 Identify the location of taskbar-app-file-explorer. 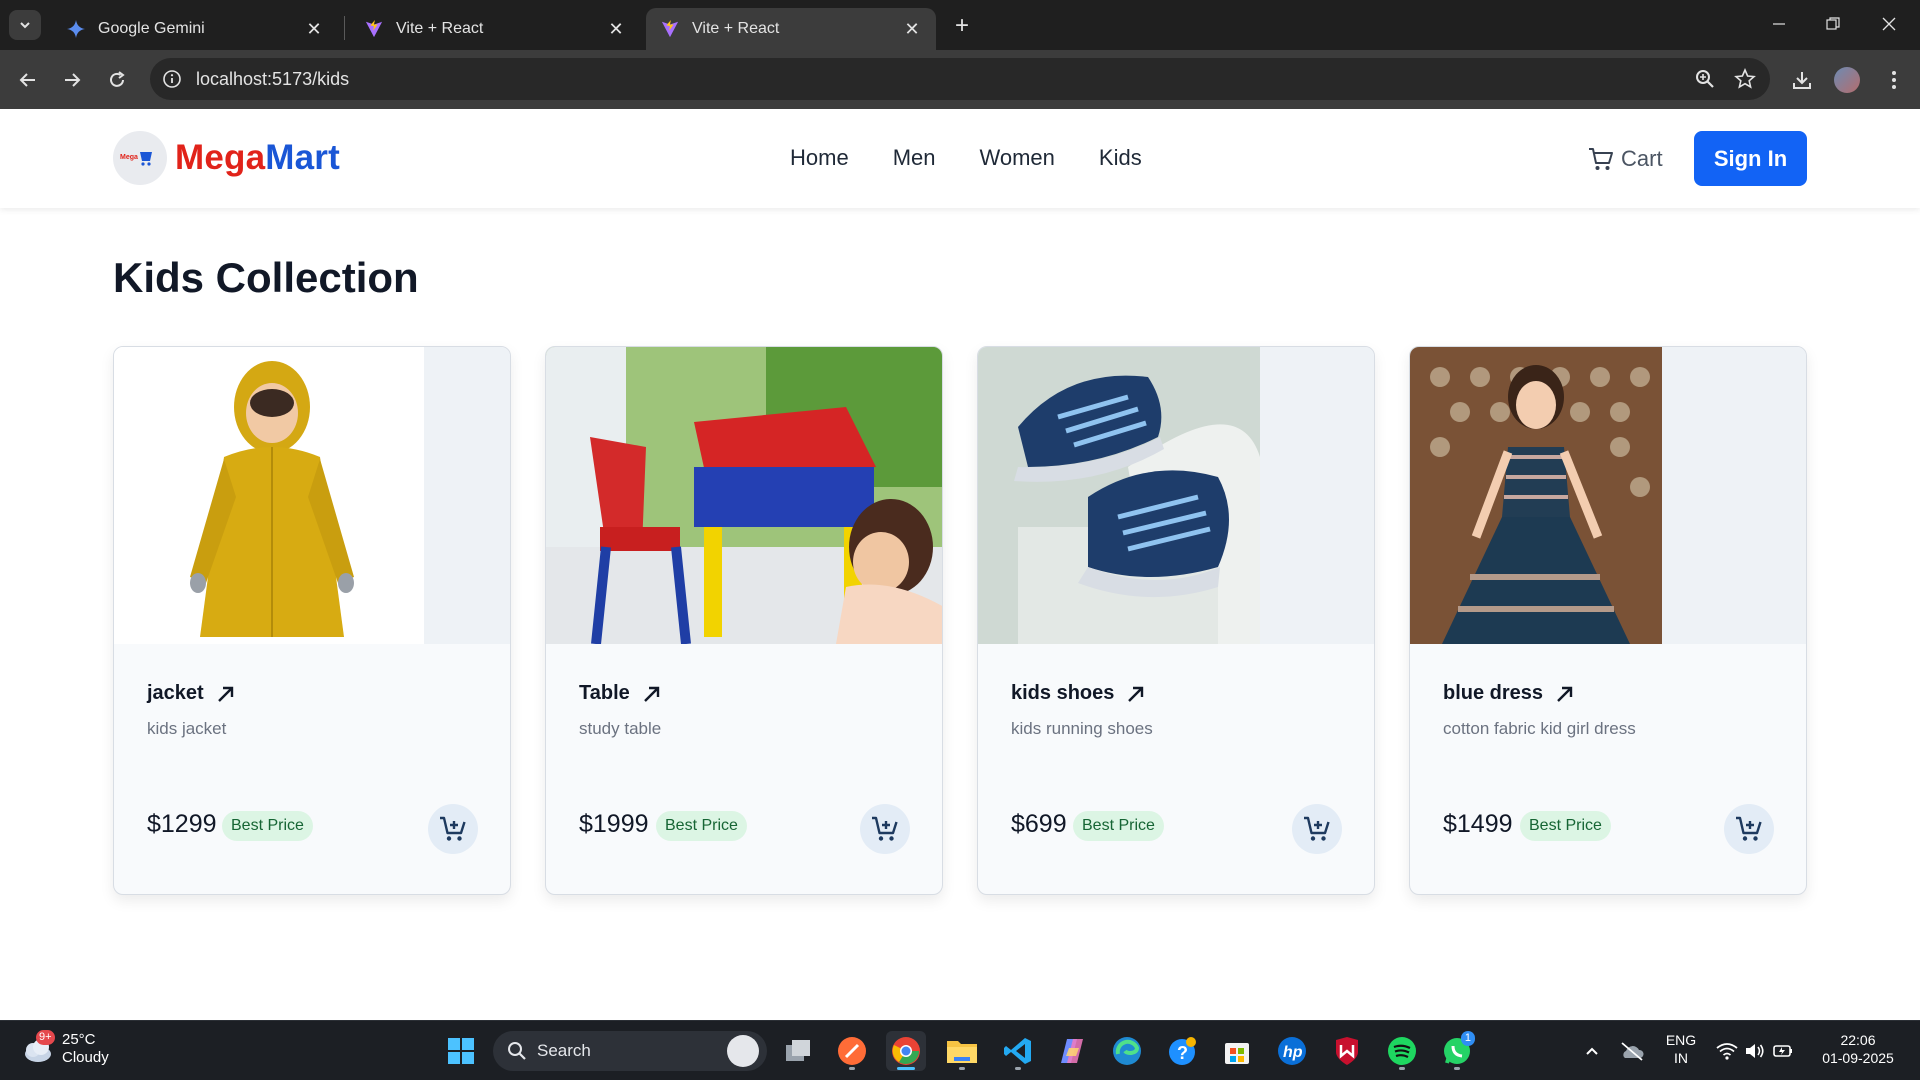
(962, 1051).